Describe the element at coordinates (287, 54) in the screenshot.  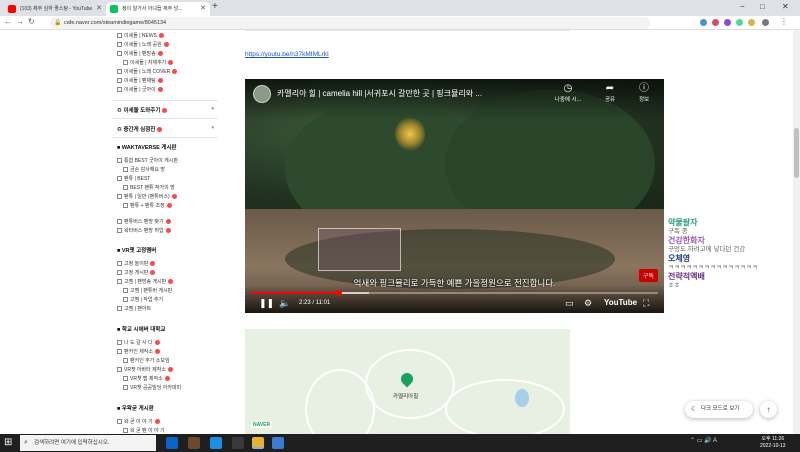
I see `youtube-link: https://youtu.be/n37kMIMLrkI` at that location.